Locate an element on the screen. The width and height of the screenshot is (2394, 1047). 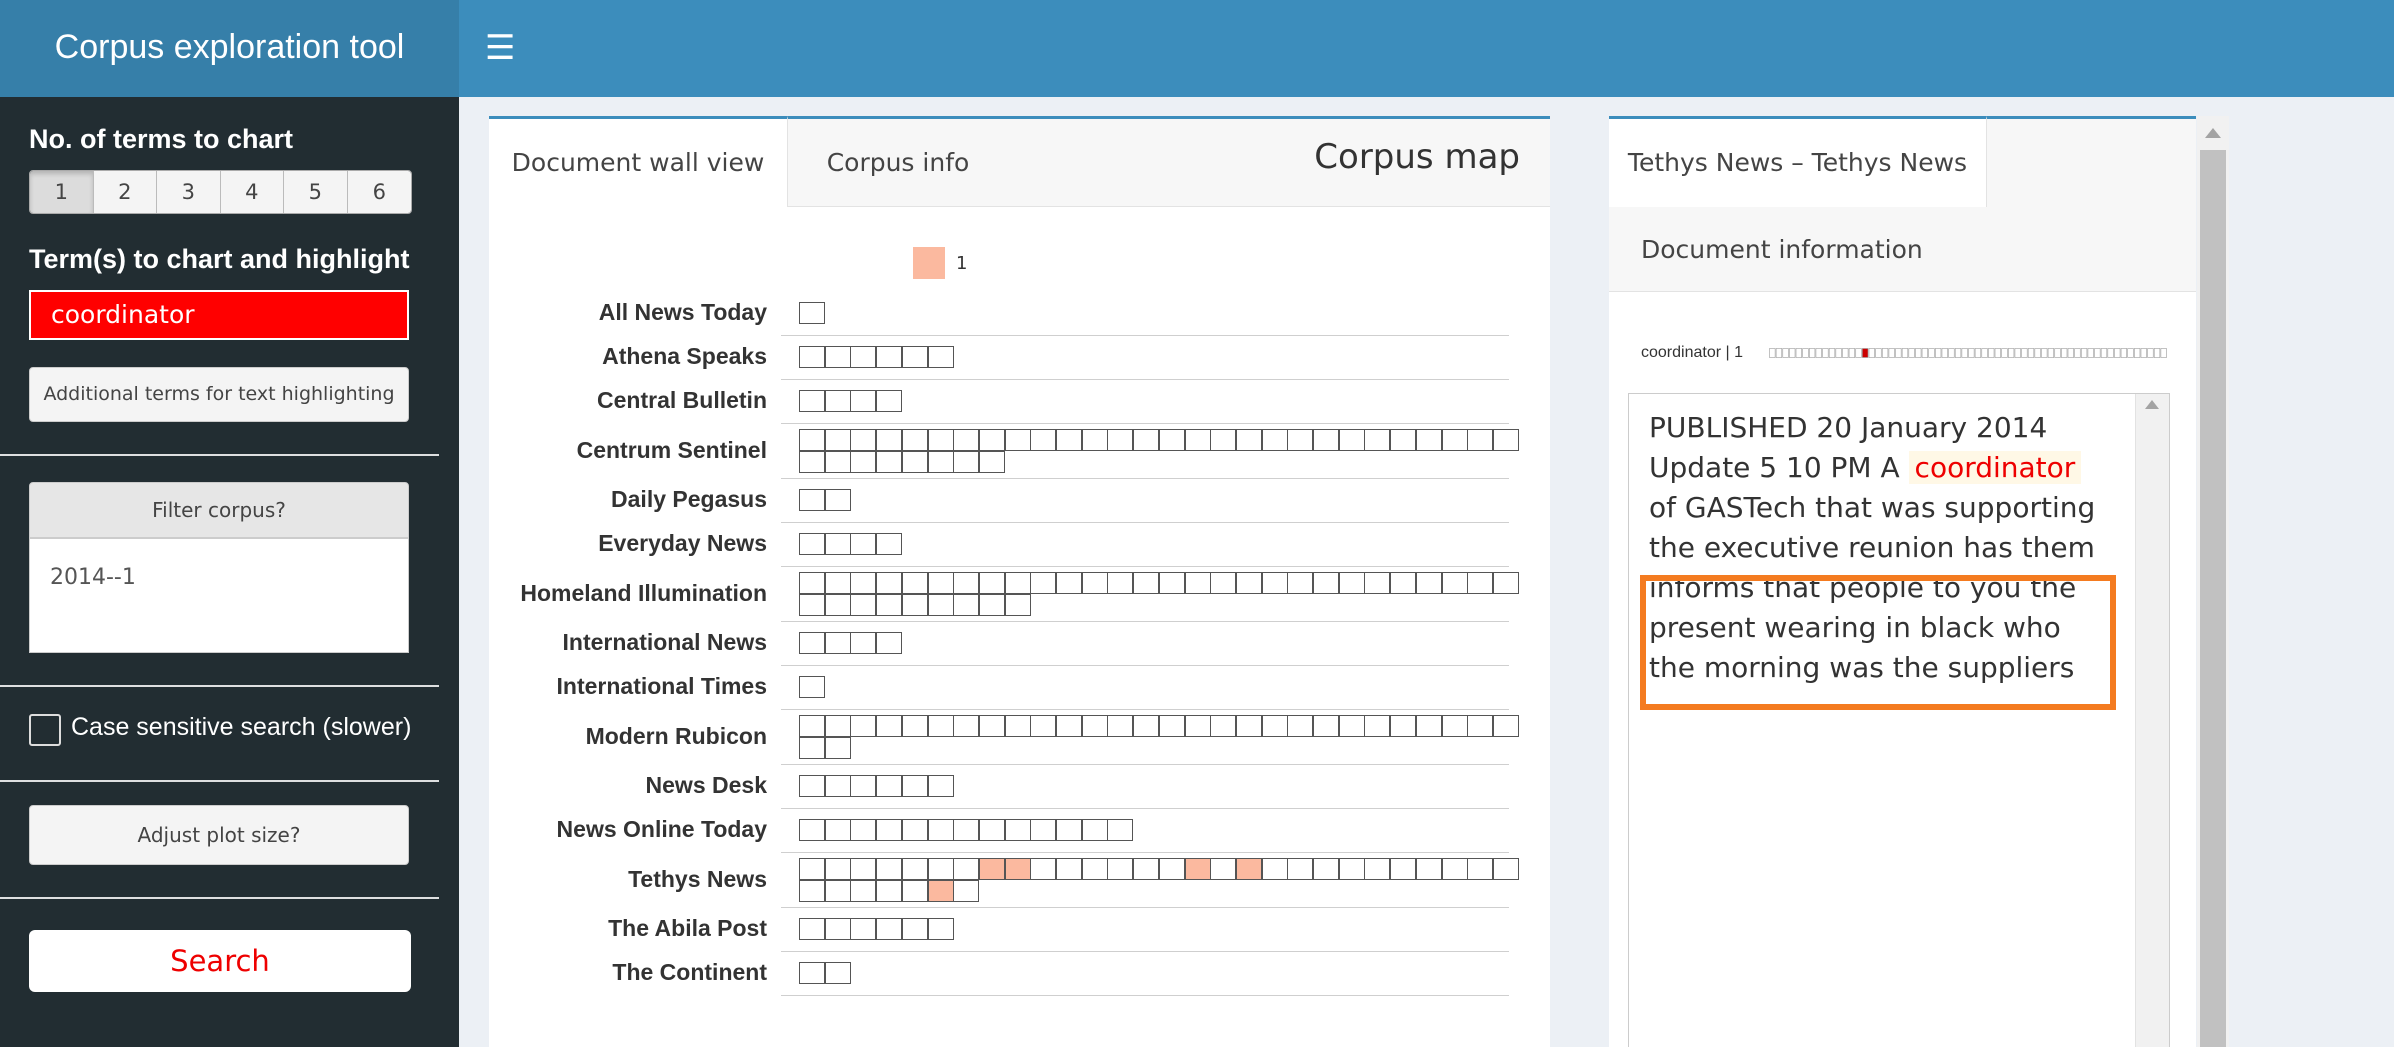
term-count-button-3: 3 is located at coordinates (189, 192).